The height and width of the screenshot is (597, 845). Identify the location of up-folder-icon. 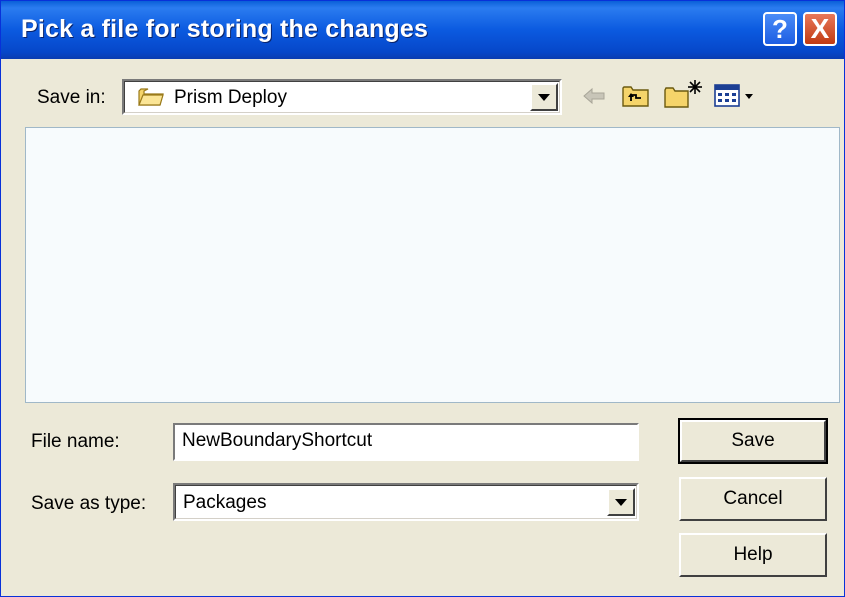
(636, 96).